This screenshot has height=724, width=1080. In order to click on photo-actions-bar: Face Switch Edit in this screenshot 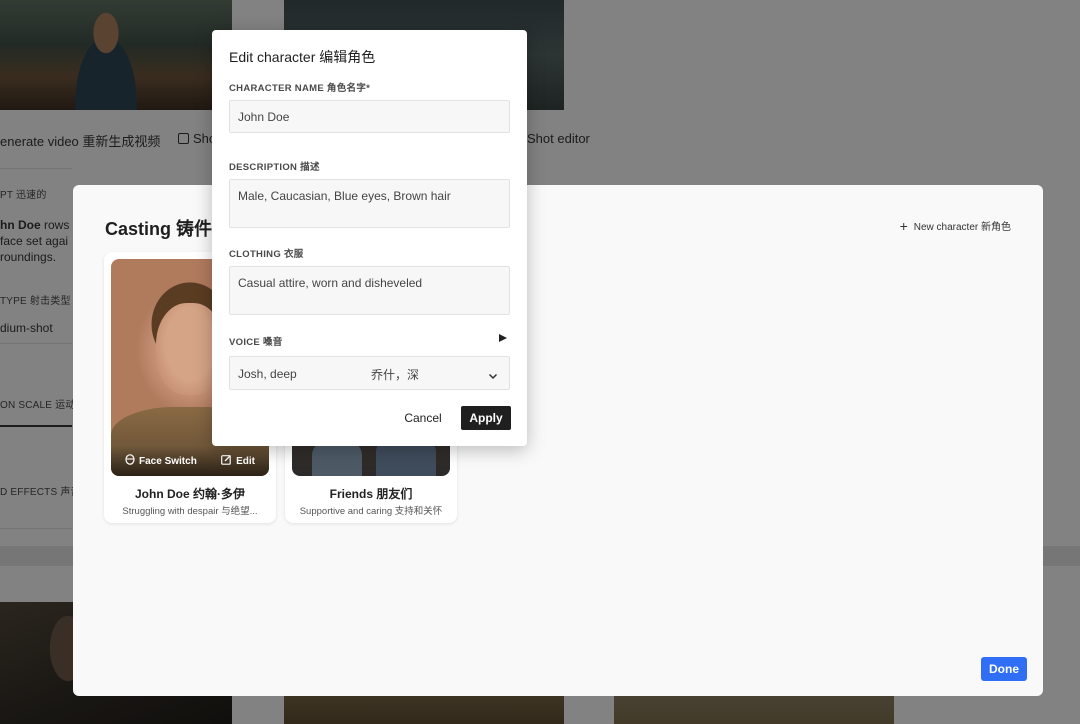, I will do `click(190, 461)`.